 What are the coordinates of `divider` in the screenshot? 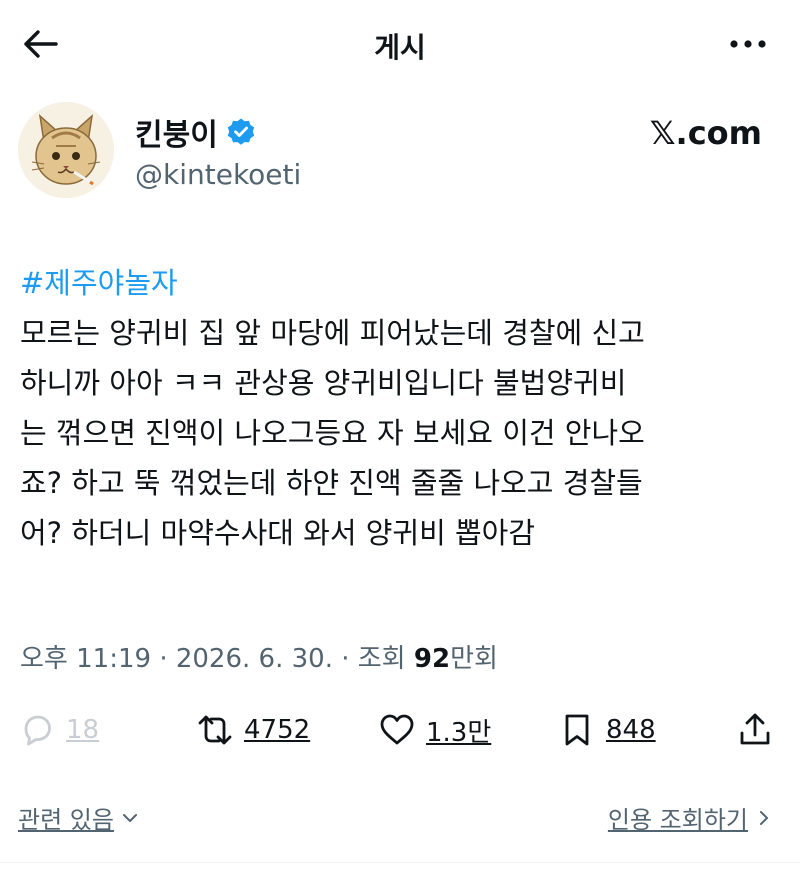 It's located at (400, 862).